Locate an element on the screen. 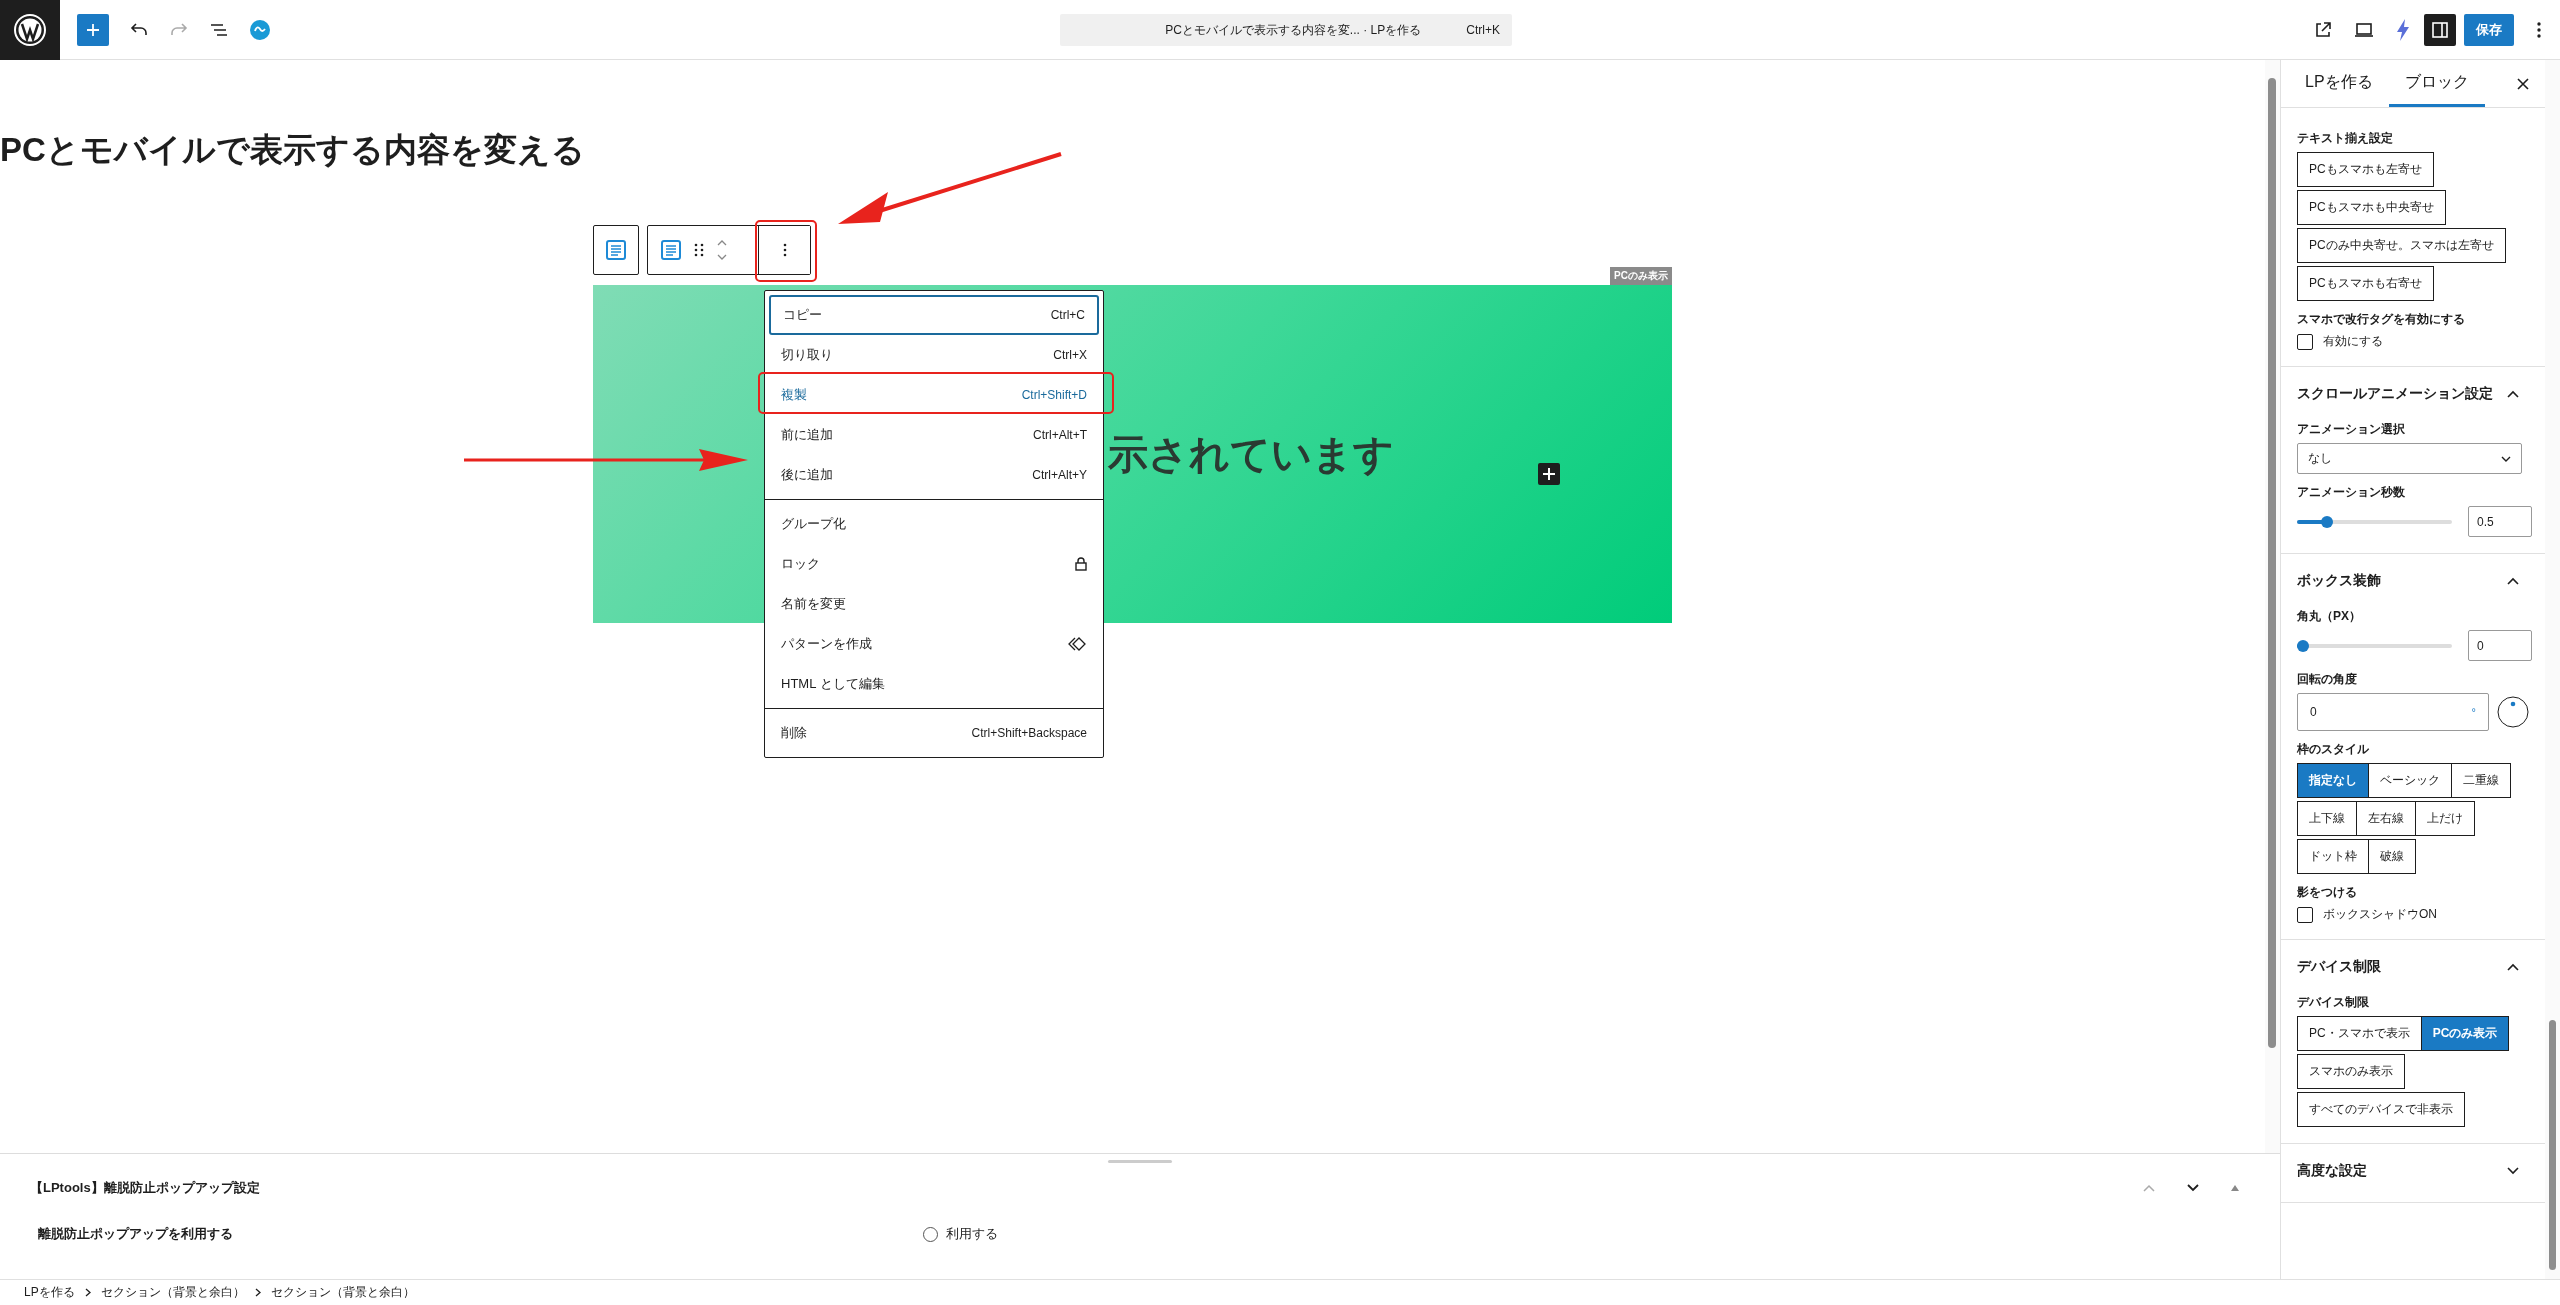 This screenshot has width=2560, height=1305. option-button: PC・スマホで表示 is located at coordinates (2359, 1033).